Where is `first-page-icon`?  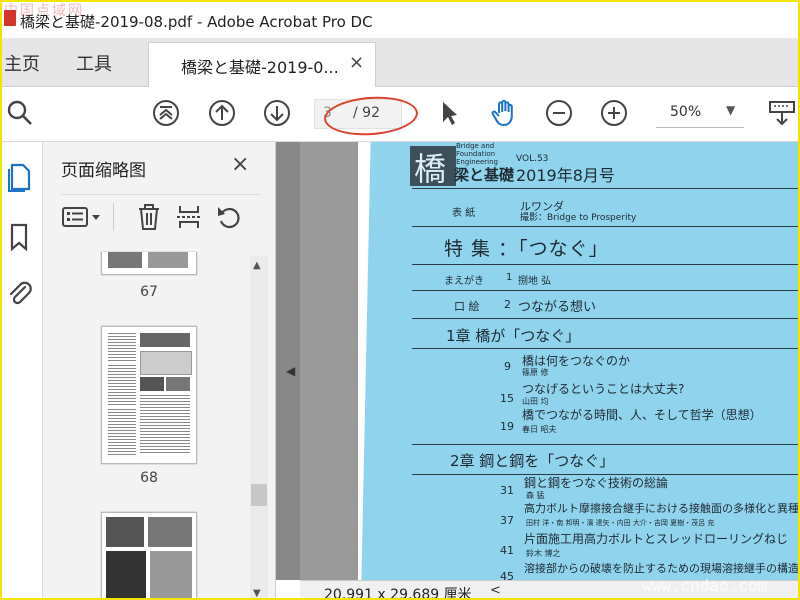
first-page-icon is located at coordinates (166, 113).